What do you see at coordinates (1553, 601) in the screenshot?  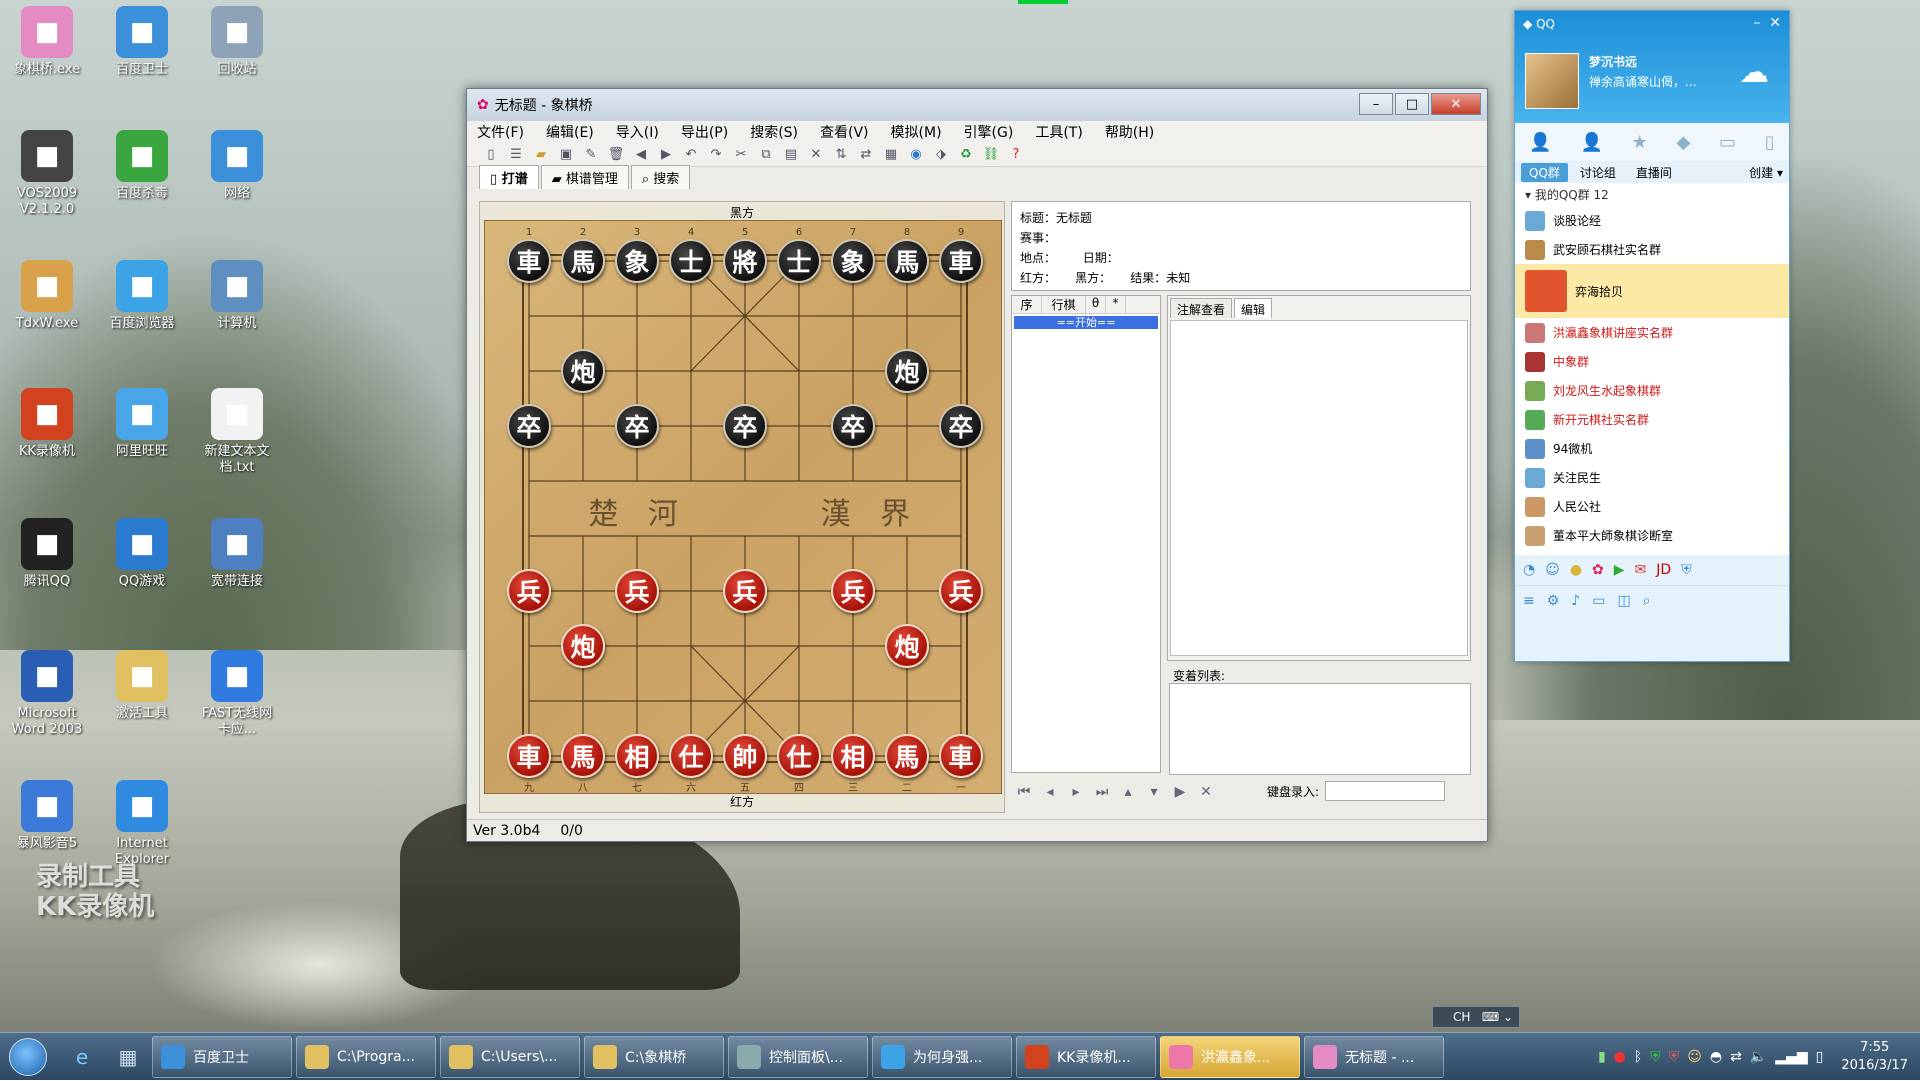 I see `settings-icon: ⚙` at bounding box center [1553, 601].